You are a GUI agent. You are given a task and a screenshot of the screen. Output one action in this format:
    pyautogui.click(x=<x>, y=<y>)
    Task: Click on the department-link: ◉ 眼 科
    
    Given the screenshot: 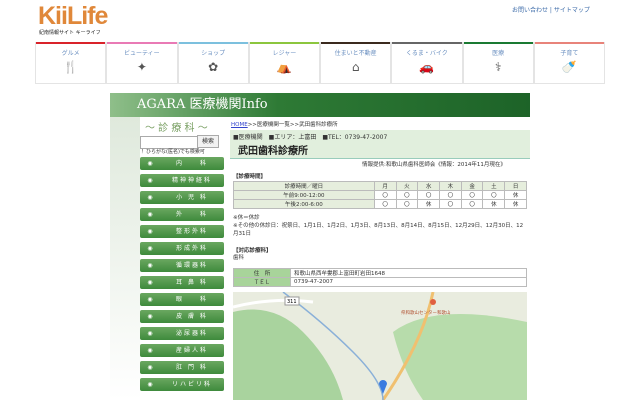 What is the action you would take?
    pyautogui.click(x=182, y=299)
    